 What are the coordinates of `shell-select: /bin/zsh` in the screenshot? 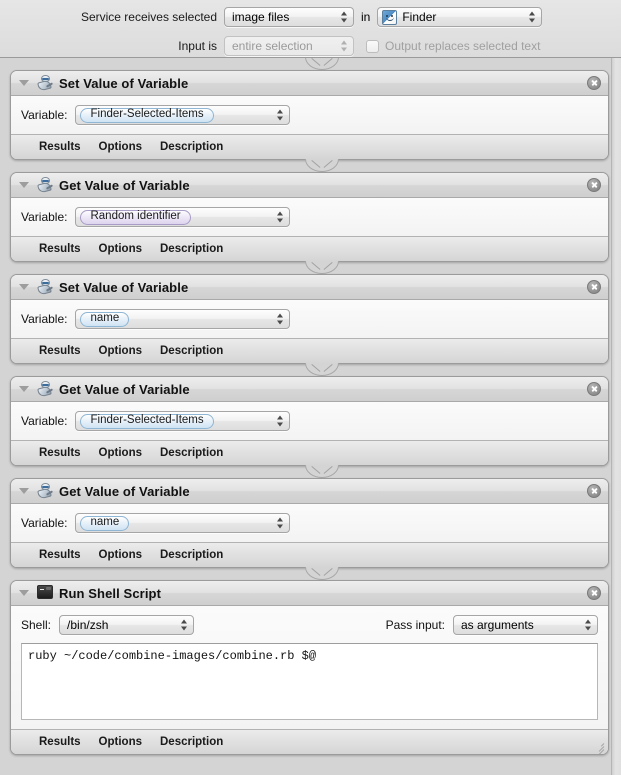 It's located at (127, 625).